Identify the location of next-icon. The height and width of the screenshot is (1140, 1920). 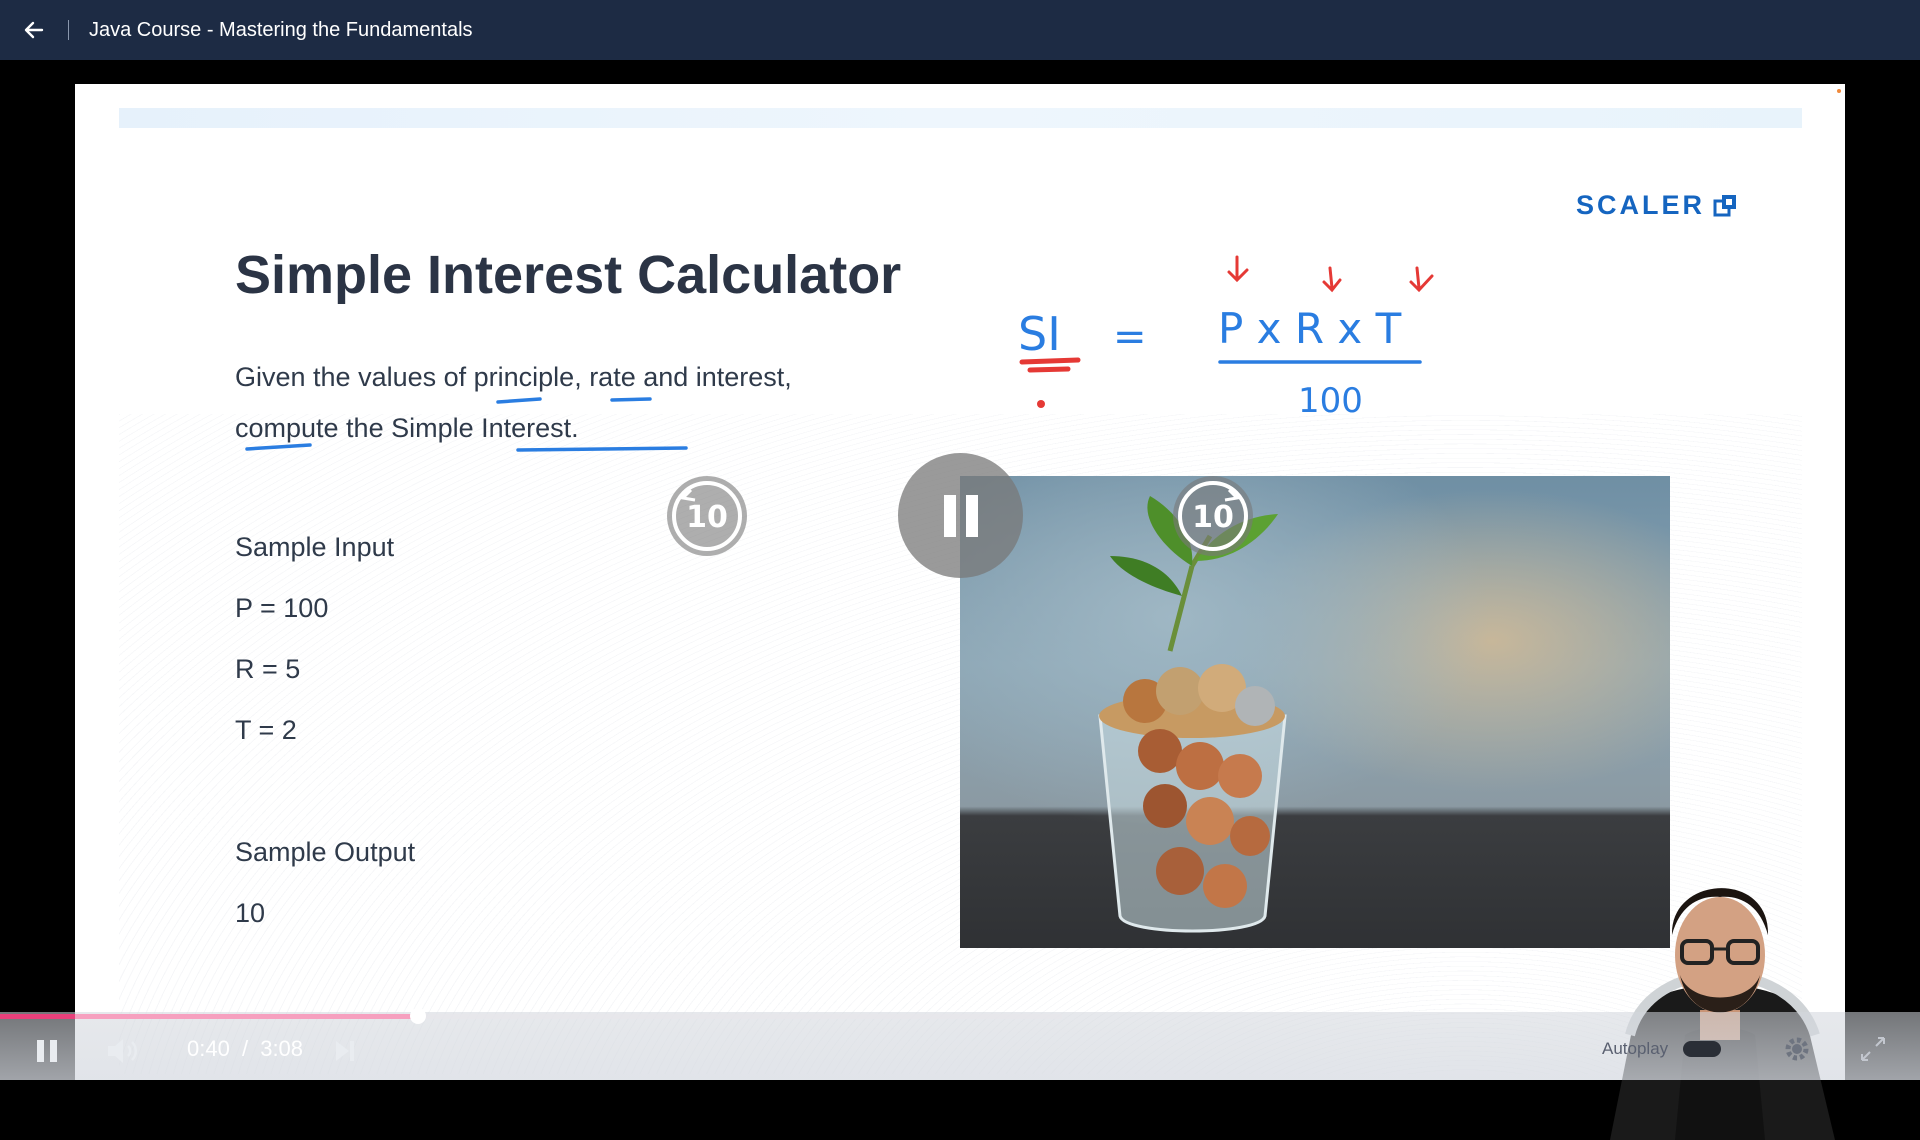
(345, 1053).